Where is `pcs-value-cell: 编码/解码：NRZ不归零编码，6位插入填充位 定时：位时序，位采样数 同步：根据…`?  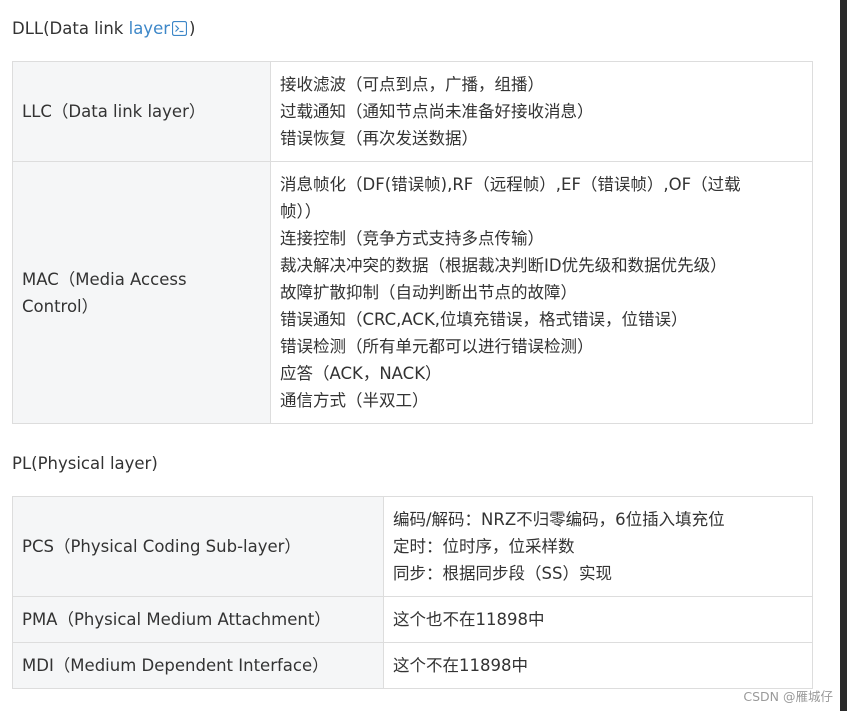 pcs-value-cell: 编码/解码：NRZ不归零编码，6位插入填充位 定时：位时序，位采样数 同步：根据… is located at coordinates (598, 546).